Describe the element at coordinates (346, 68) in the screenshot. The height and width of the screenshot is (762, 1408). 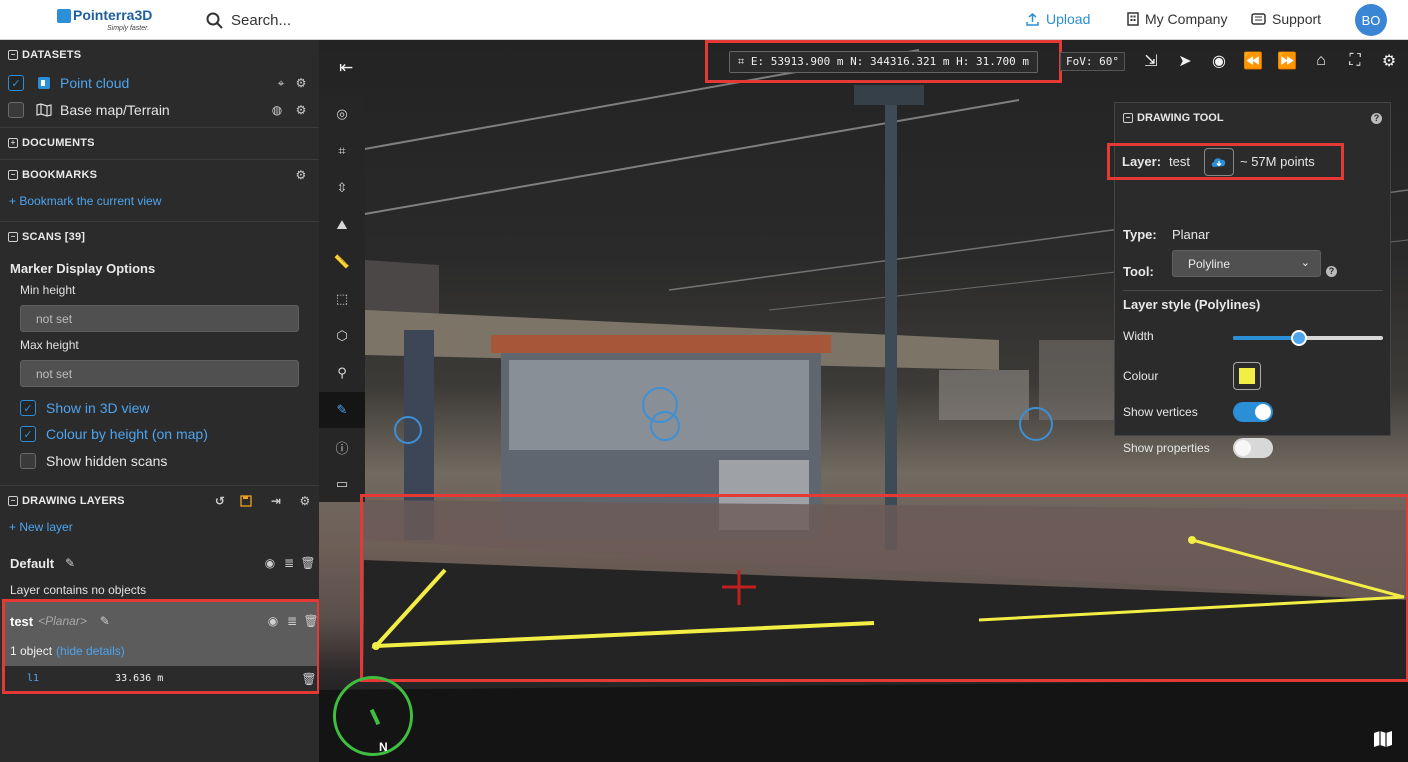
I see `collapse-sidebar-icon: ⇤` at that location.